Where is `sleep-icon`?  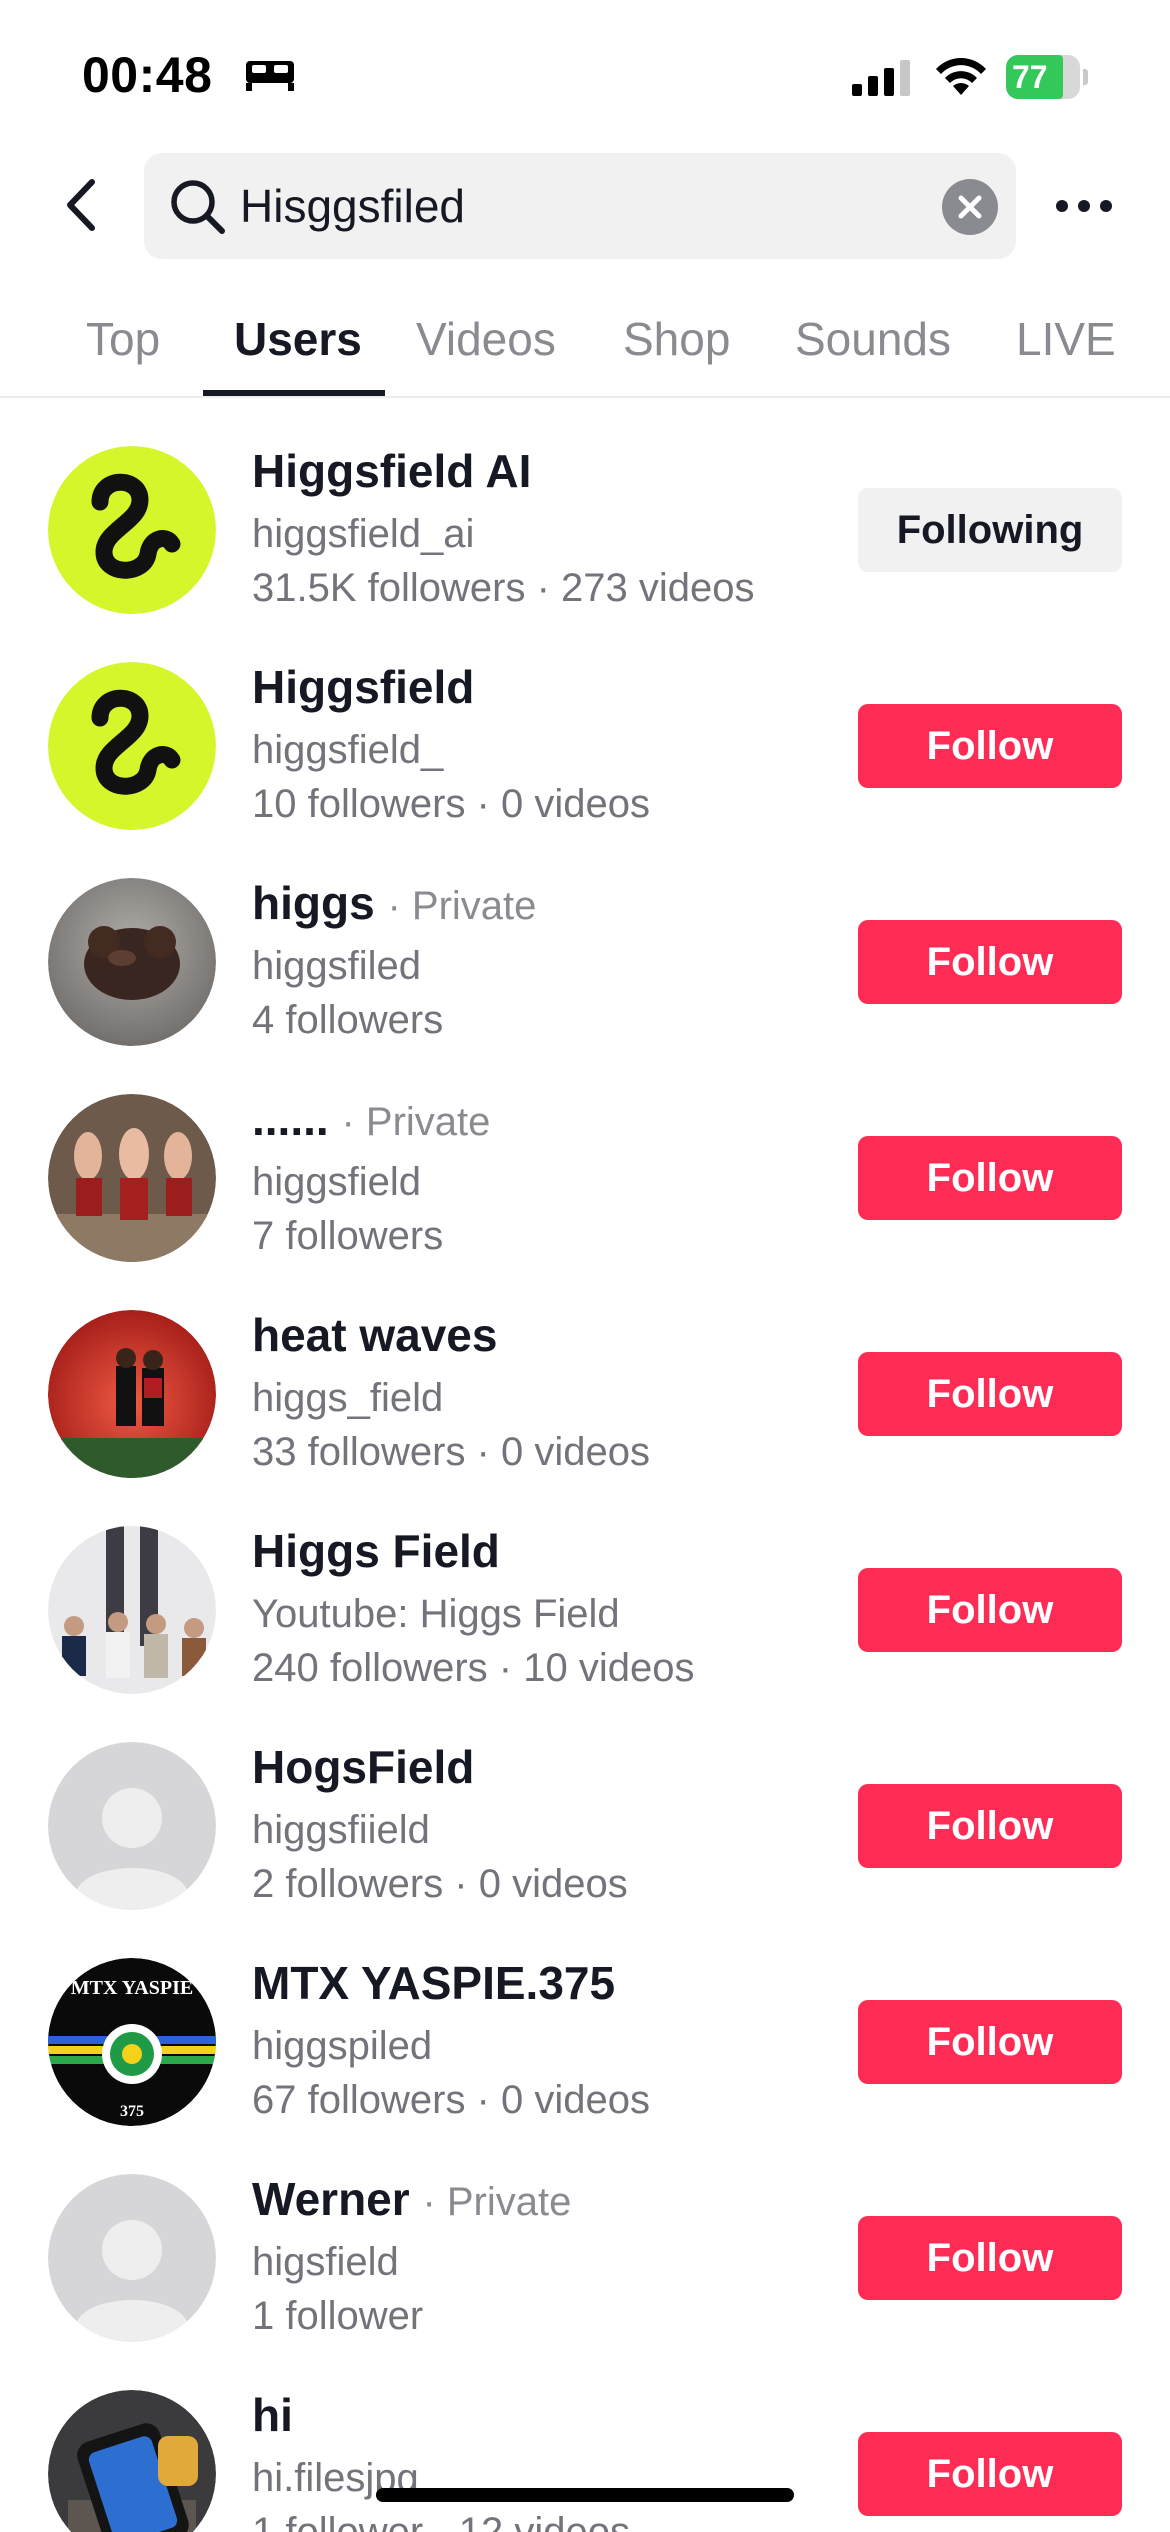 sleep-icon is located at coordinates (270, 76).